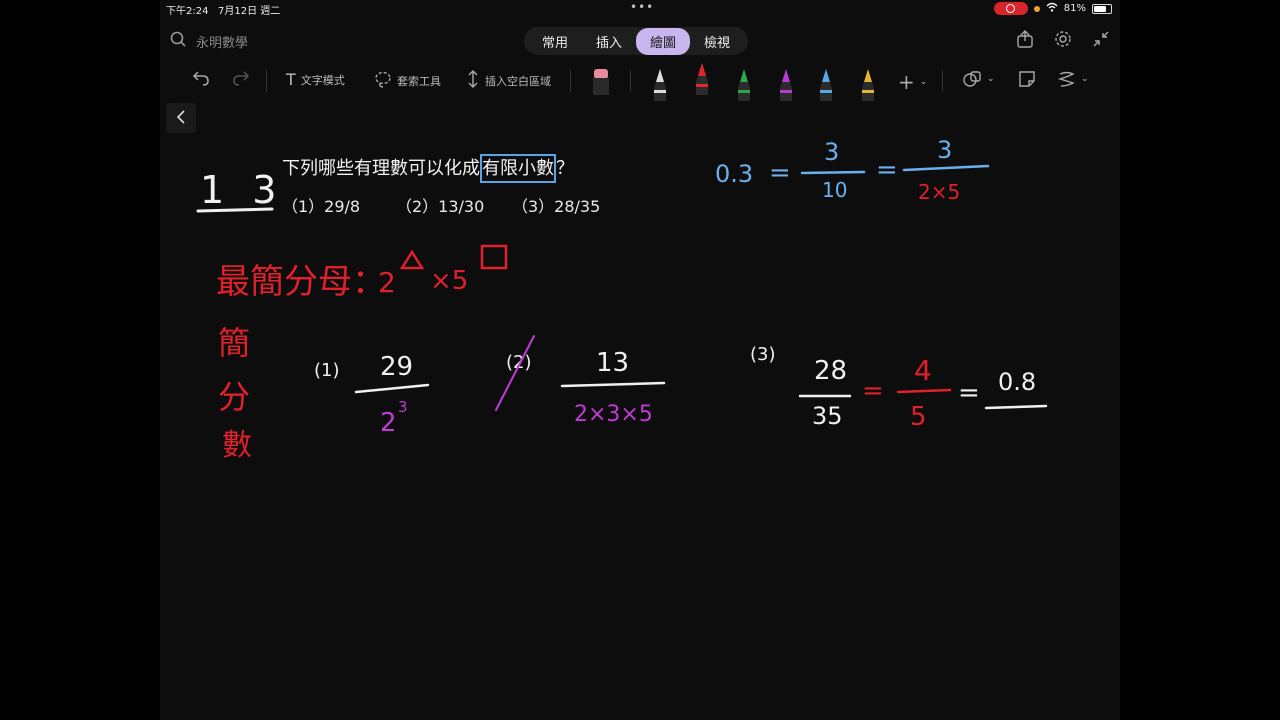  I want to click on item2-bar, so click(613, 384).